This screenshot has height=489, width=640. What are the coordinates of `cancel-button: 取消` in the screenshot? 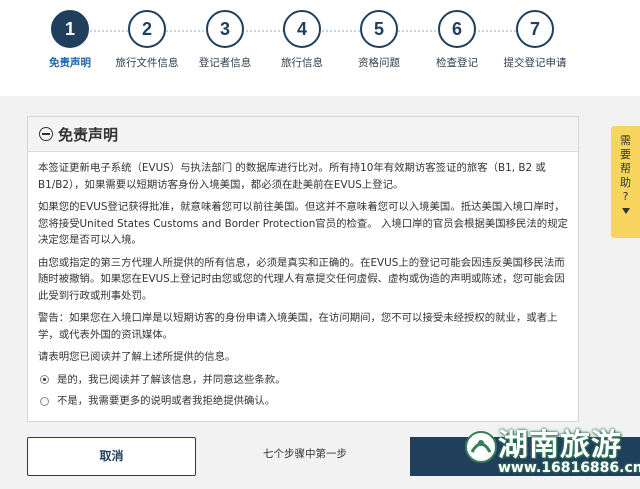 It's located at (111, 456).